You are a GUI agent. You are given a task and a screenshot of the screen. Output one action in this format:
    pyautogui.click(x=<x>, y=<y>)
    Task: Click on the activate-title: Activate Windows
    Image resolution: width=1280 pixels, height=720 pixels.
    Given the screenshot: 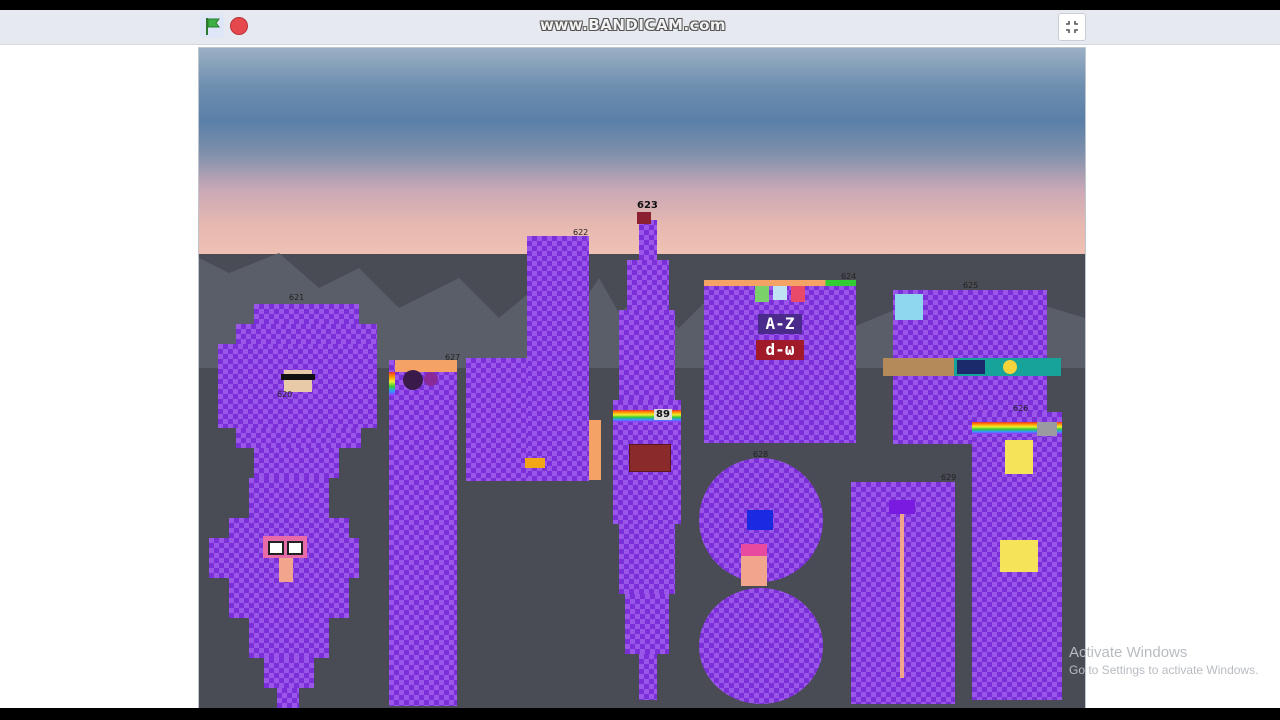 What is the action you would take?
    pyautogui.click(x=1128, y=652)
    